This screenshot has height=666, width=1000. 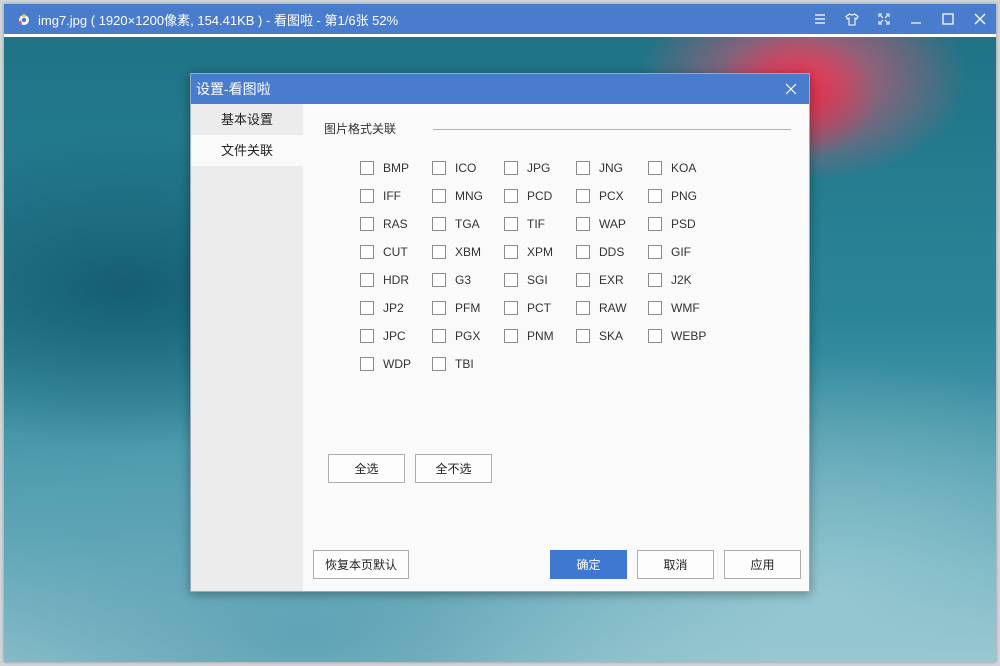 What do you see at coordinates (684, 168) in the screenshot?
I see `format-option: KOA` at bounding box center [684, 168].